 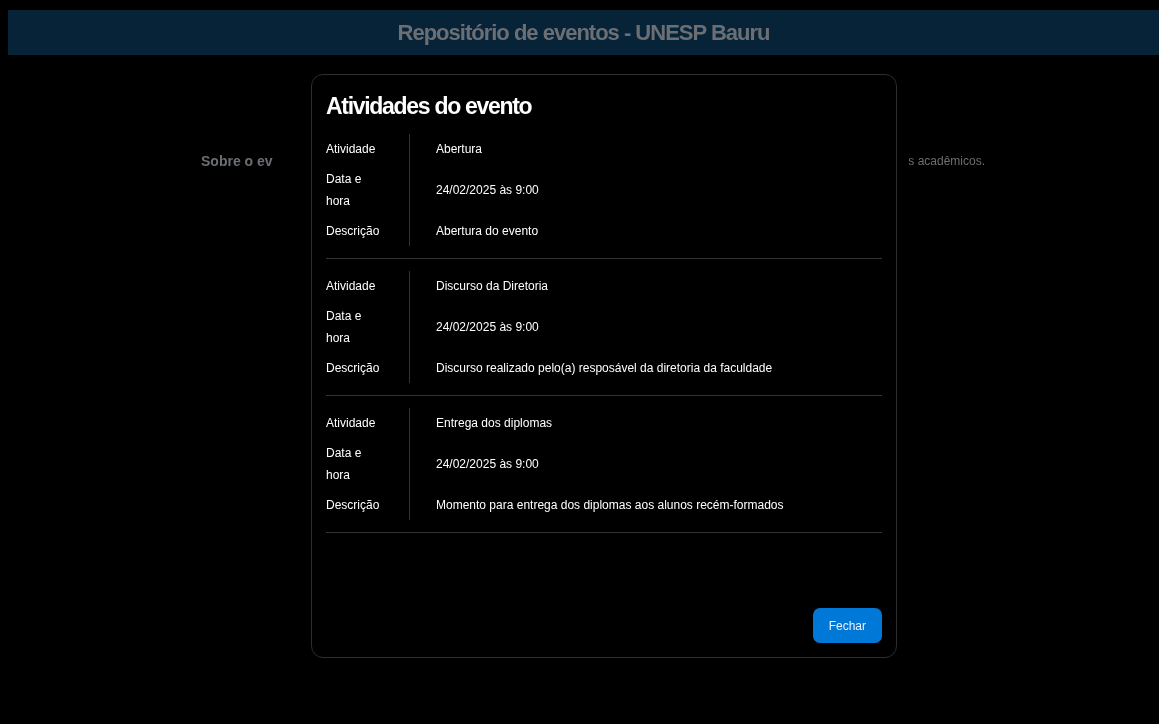 What do you see at coordinates (583, 32) in the screenshot?
I see `site-title: Repositório de eventos - UNESP Bauru` at bounding box center [583, 32].